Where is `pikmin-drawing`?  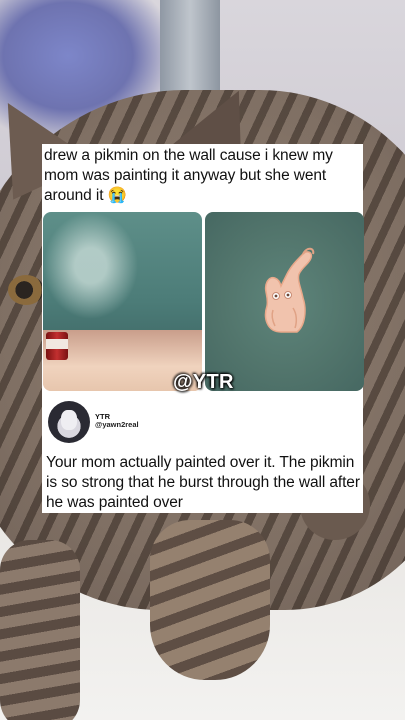
pikmin-drawing is located at coordinates (289, 290).